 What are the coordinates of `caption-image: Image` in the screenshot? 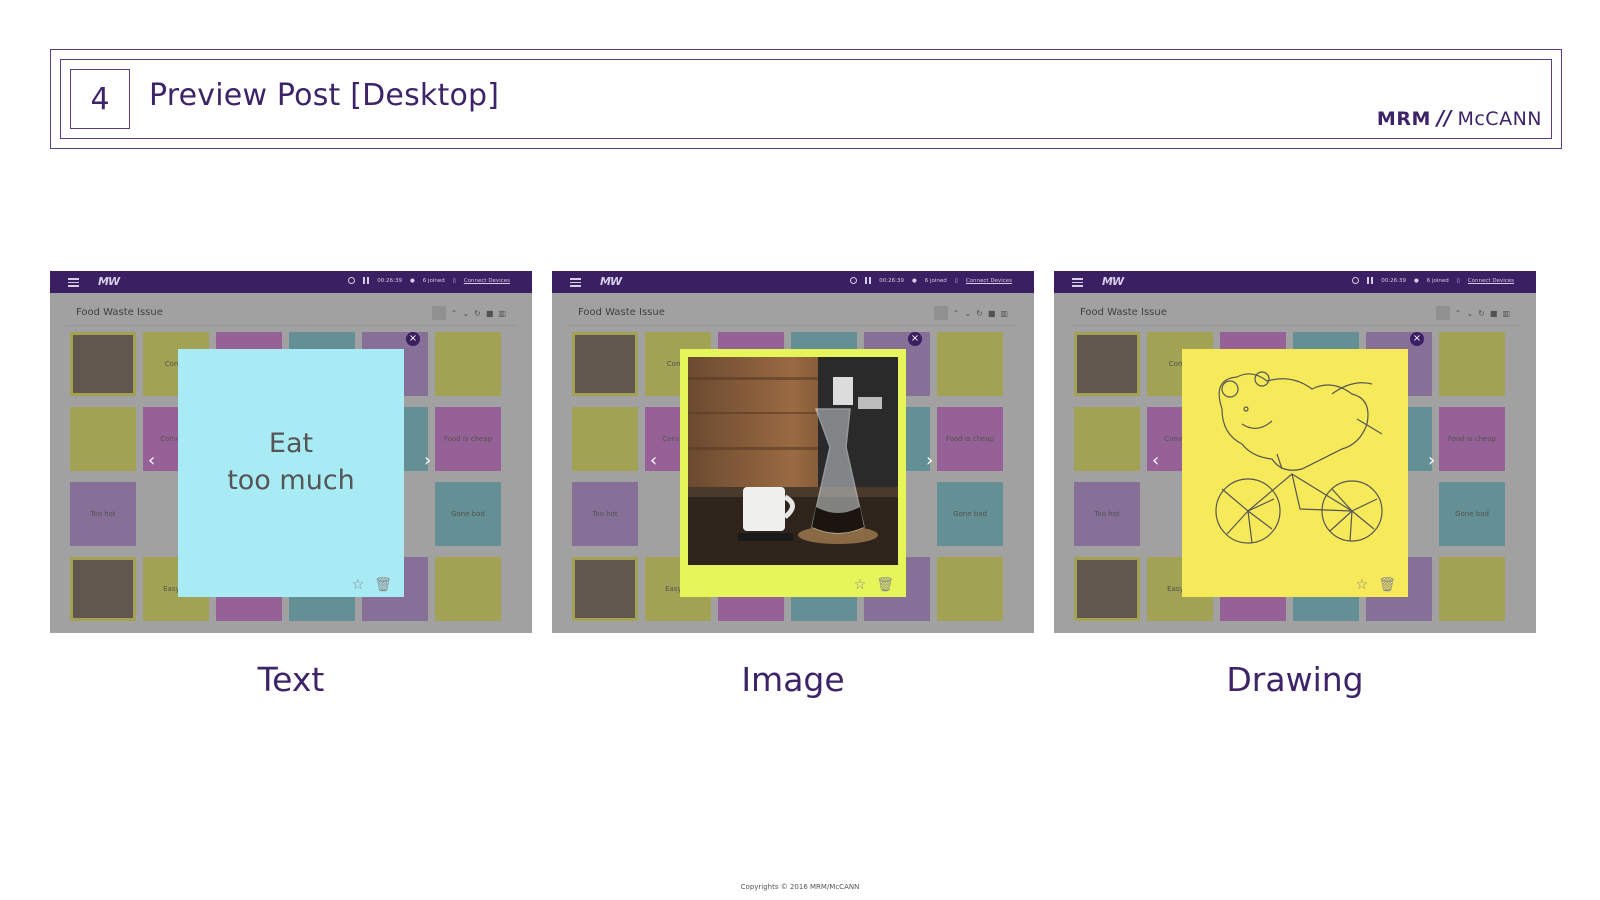 It's located at (793, 679).